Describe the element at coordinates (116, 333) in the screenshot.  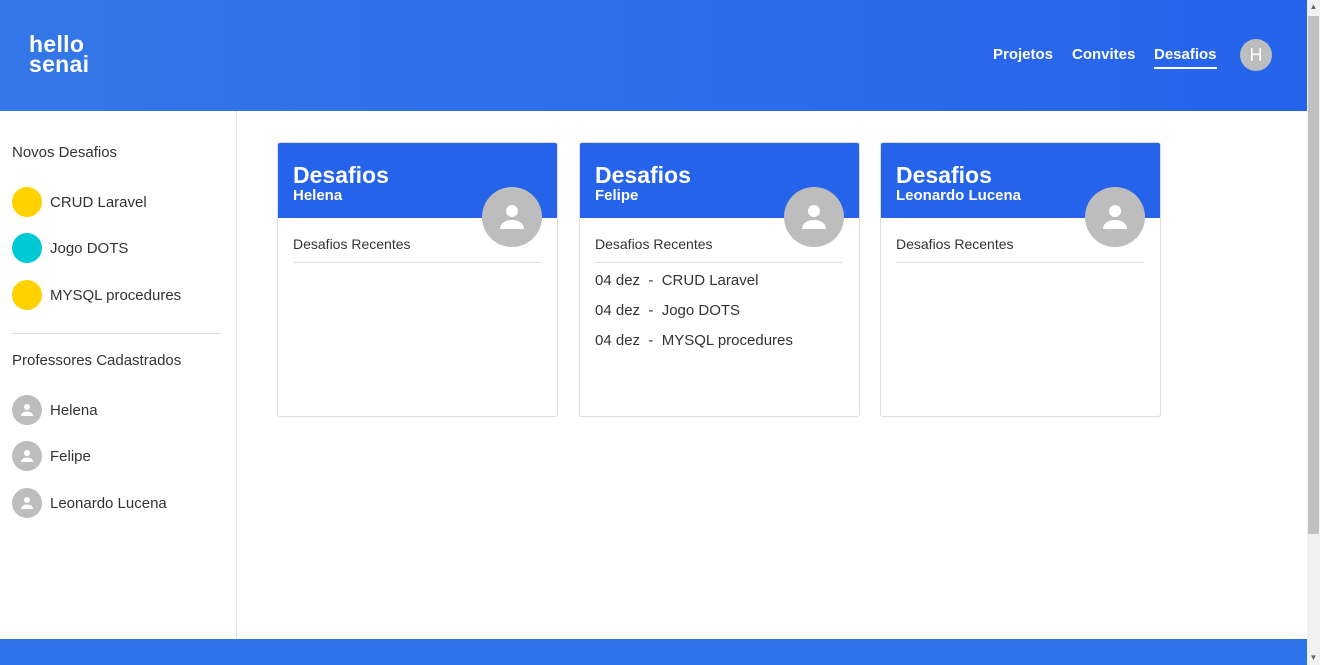
I see `sidebar-divider` at that location.